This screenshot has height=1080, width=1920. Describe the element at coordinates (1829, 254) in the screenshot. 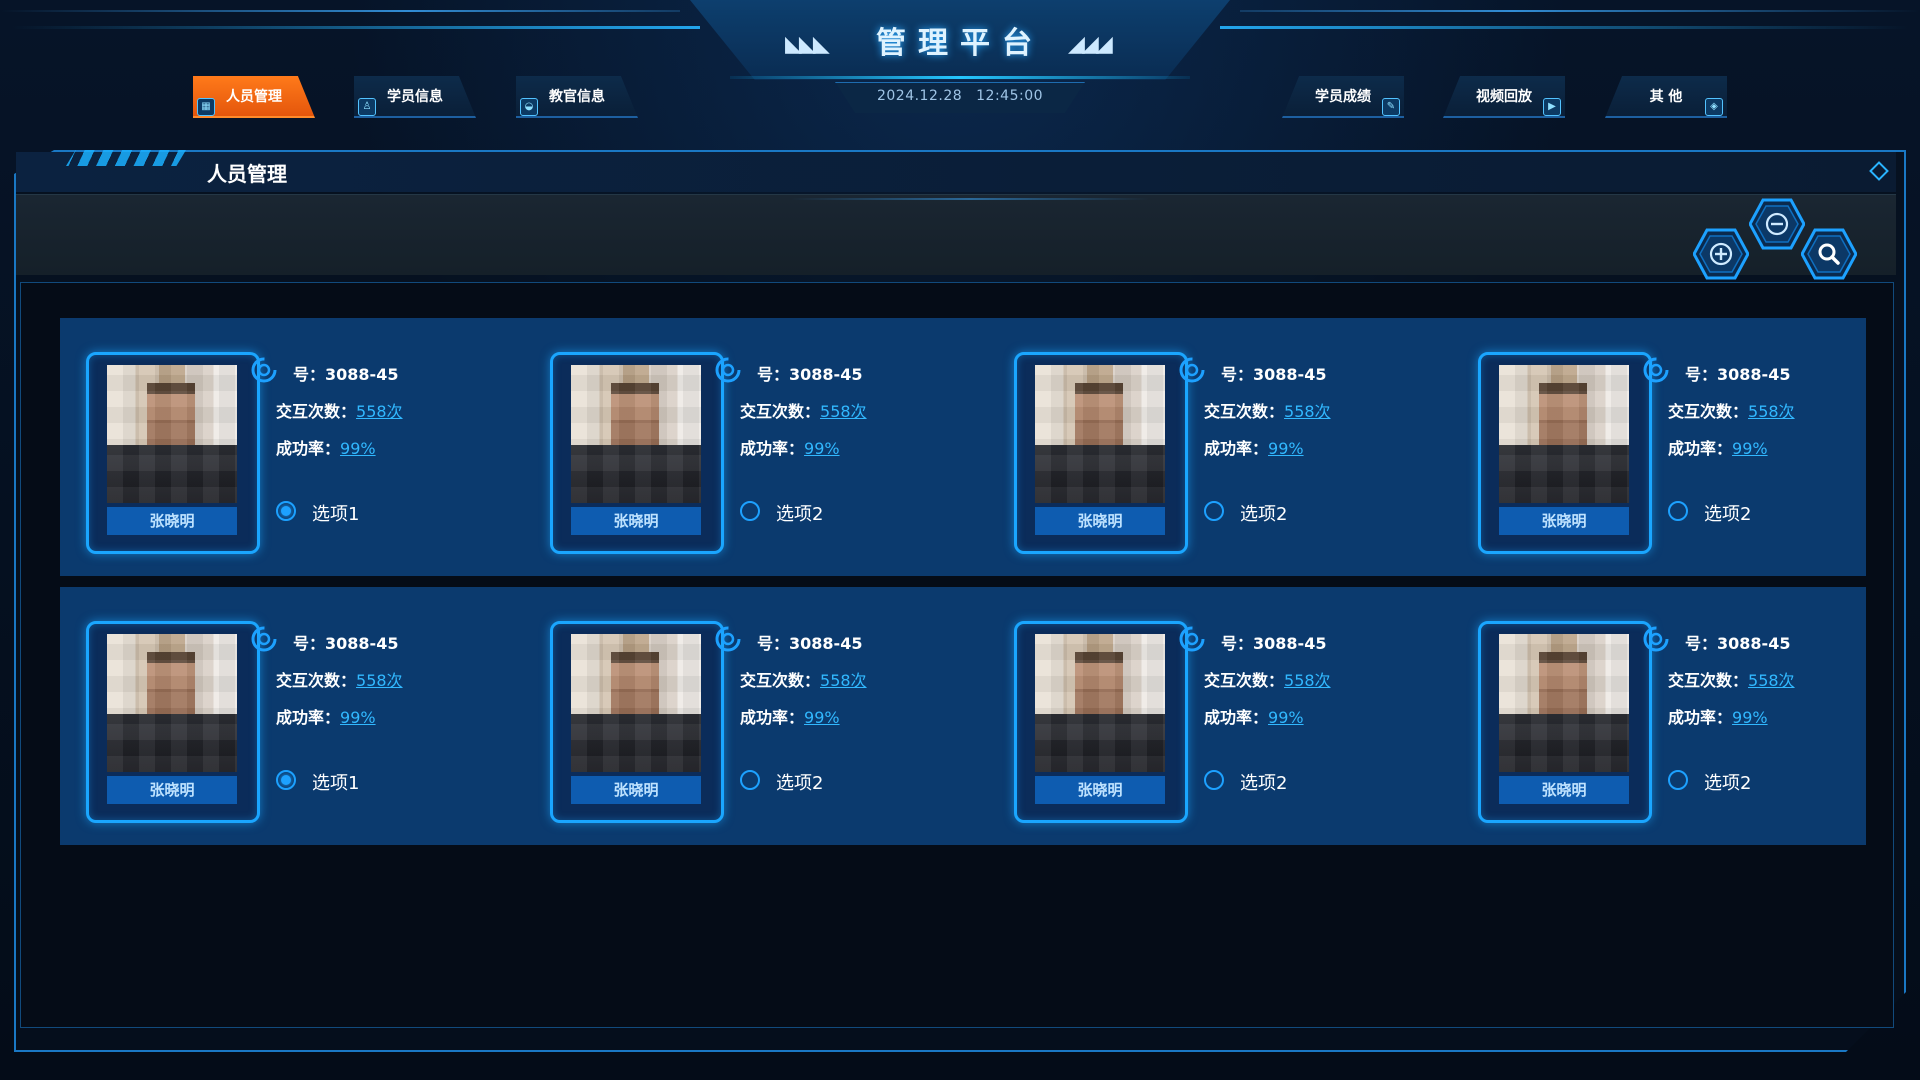

I see `search-button` at that location.